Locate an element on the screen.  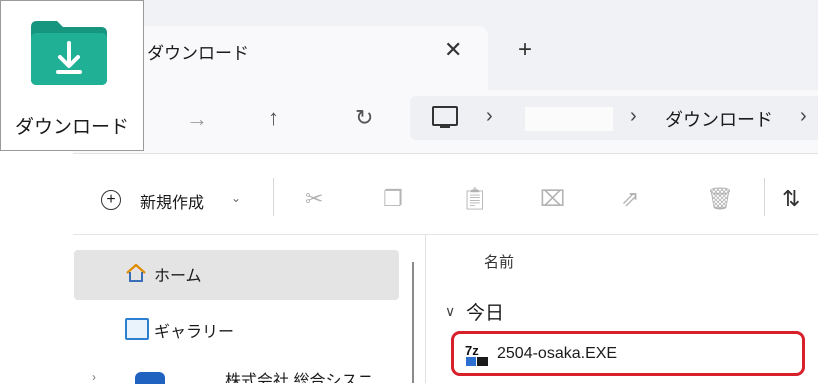
plus-icon: + is located at coordinates (525, 50).